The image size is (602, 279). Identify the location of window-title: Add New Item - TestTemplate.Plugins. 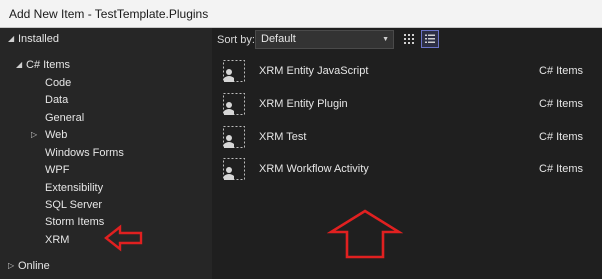
(301, 14).